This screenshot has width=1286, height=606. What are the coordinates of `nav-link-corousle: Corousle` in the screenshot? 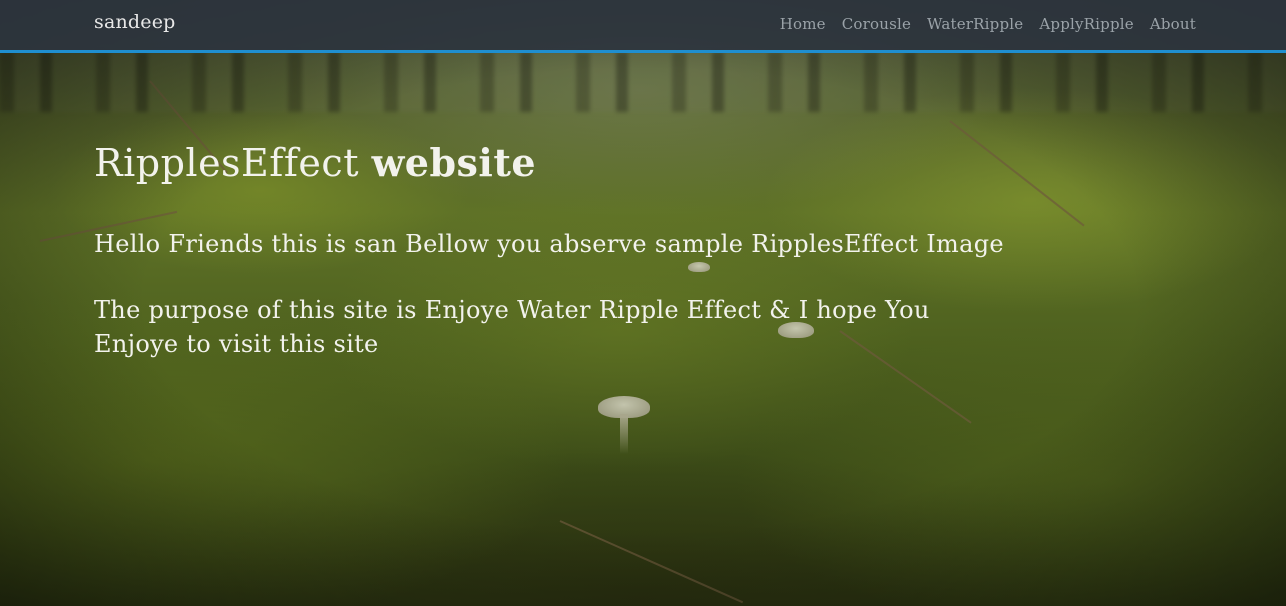 It's located at (876, 24).